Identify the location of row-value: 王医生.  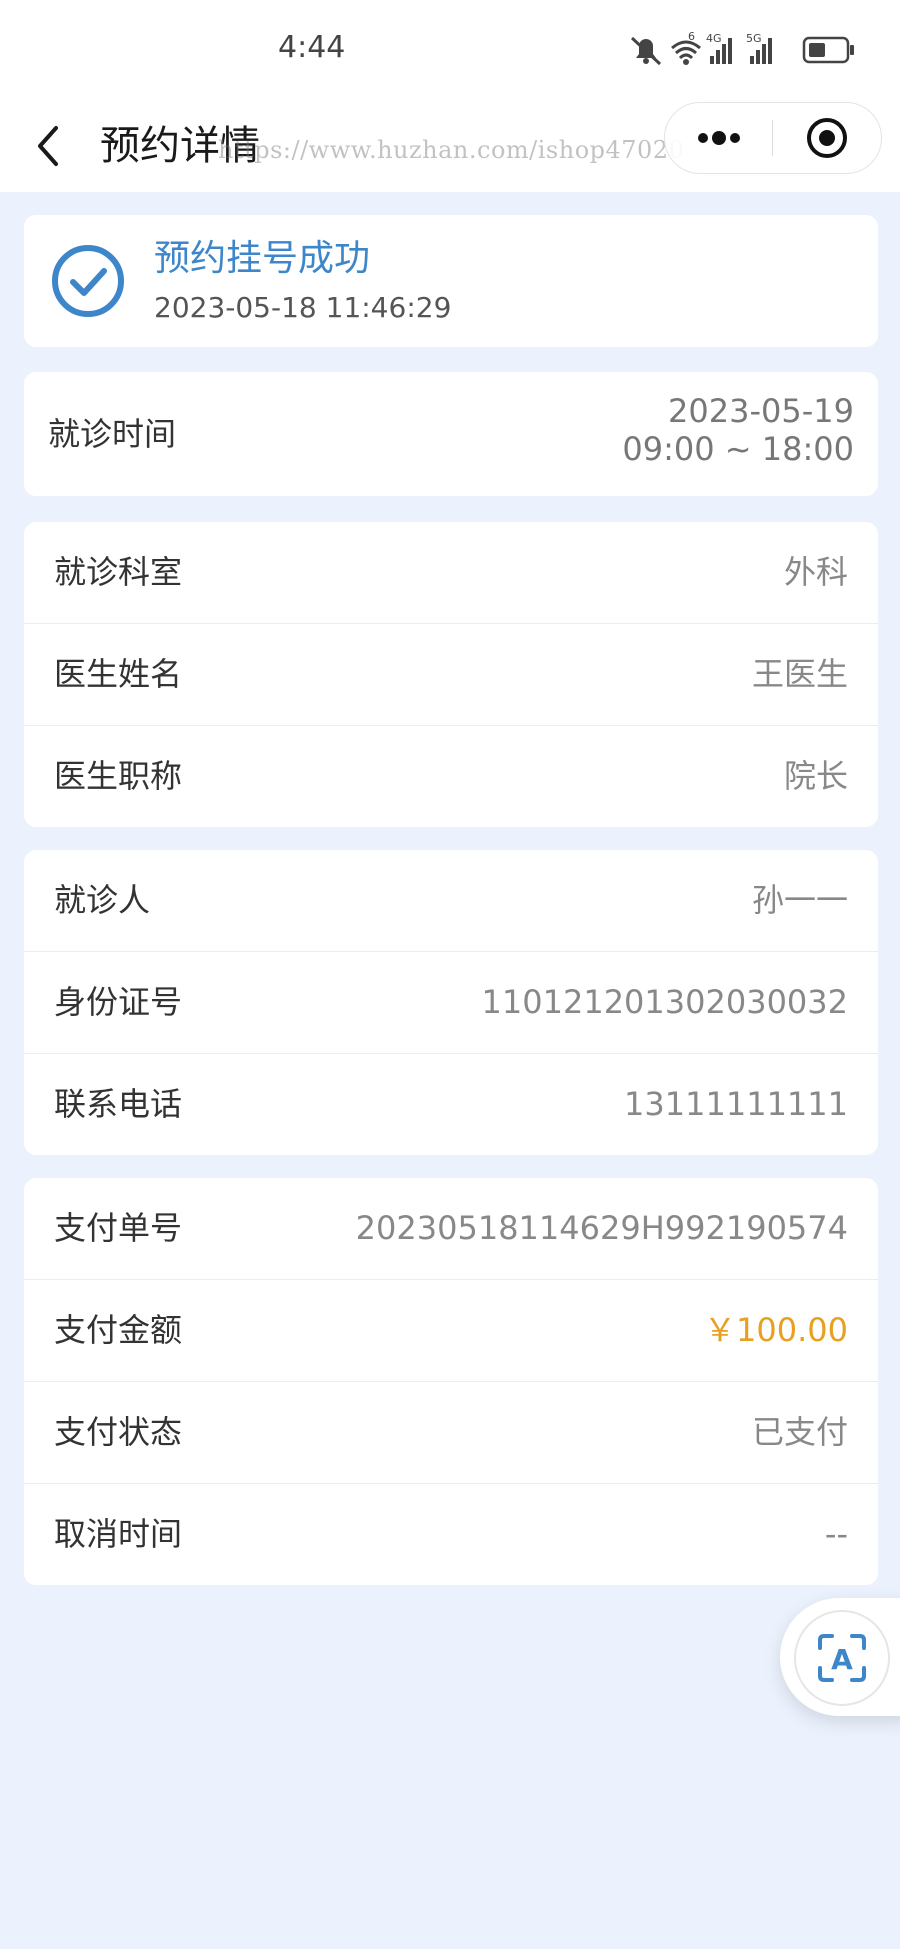
(799, 674).